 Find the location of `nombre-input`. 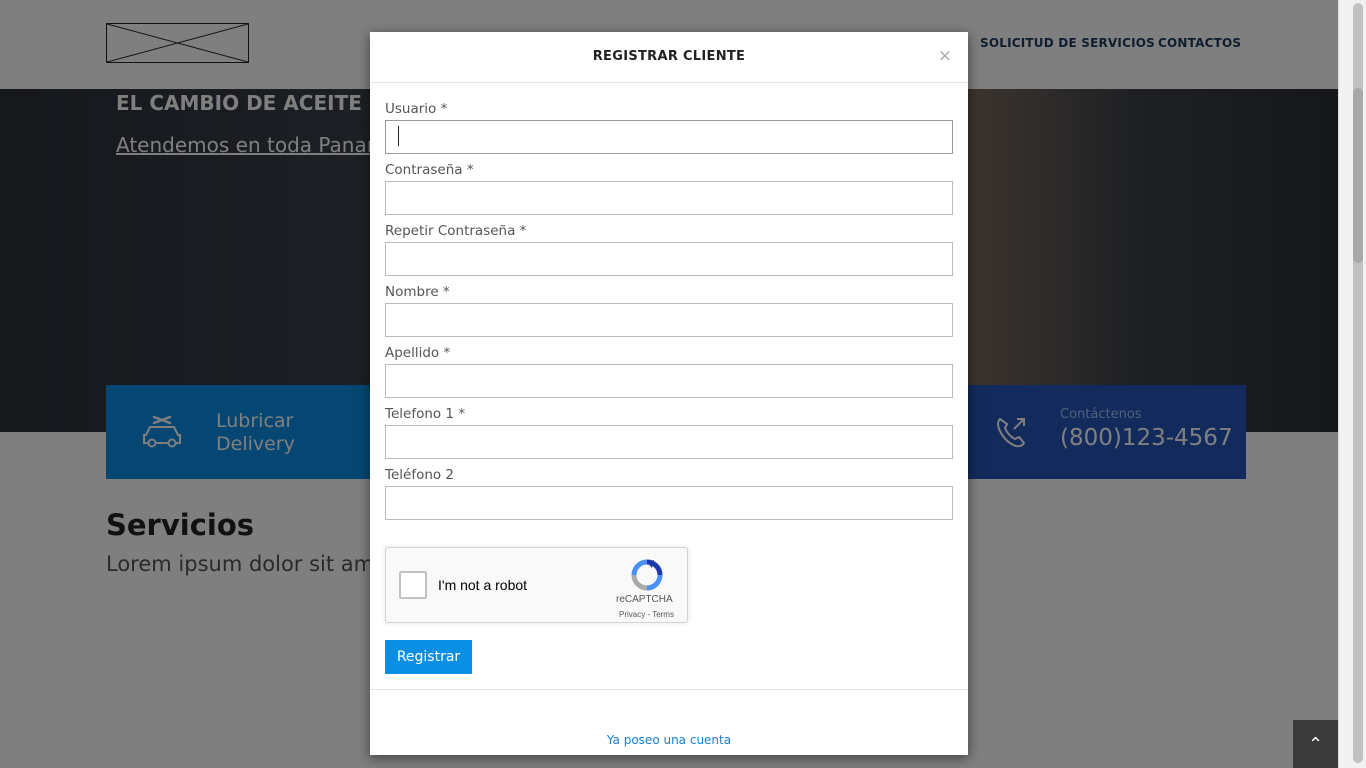

nombre-input is located at coordinates (669, 320).